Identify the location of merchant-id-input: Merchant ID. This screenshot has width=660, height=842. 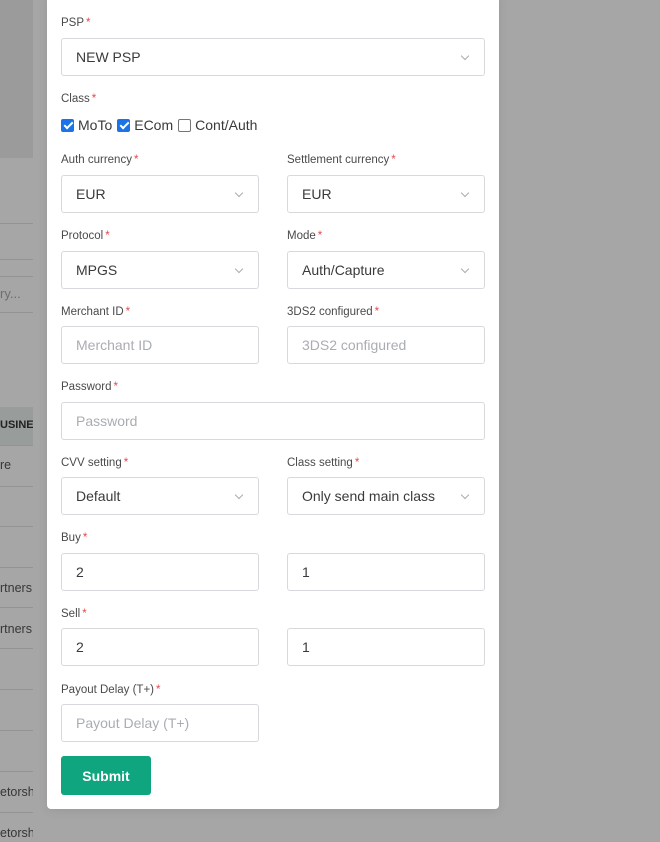
(160, 345).